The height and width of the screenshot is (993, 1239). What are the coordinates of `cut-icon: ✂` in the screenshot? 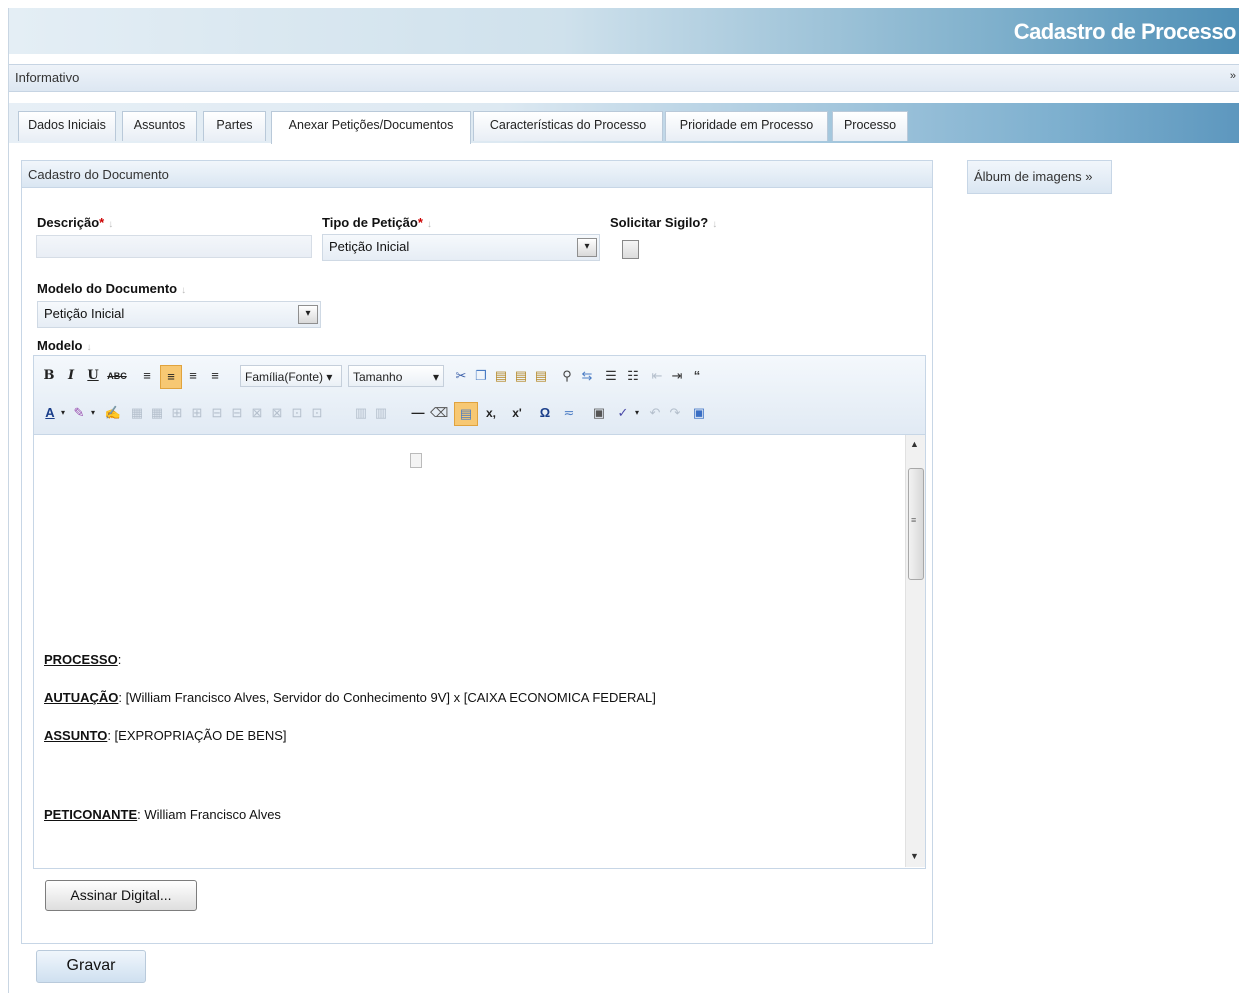 It's located at (461, 376).